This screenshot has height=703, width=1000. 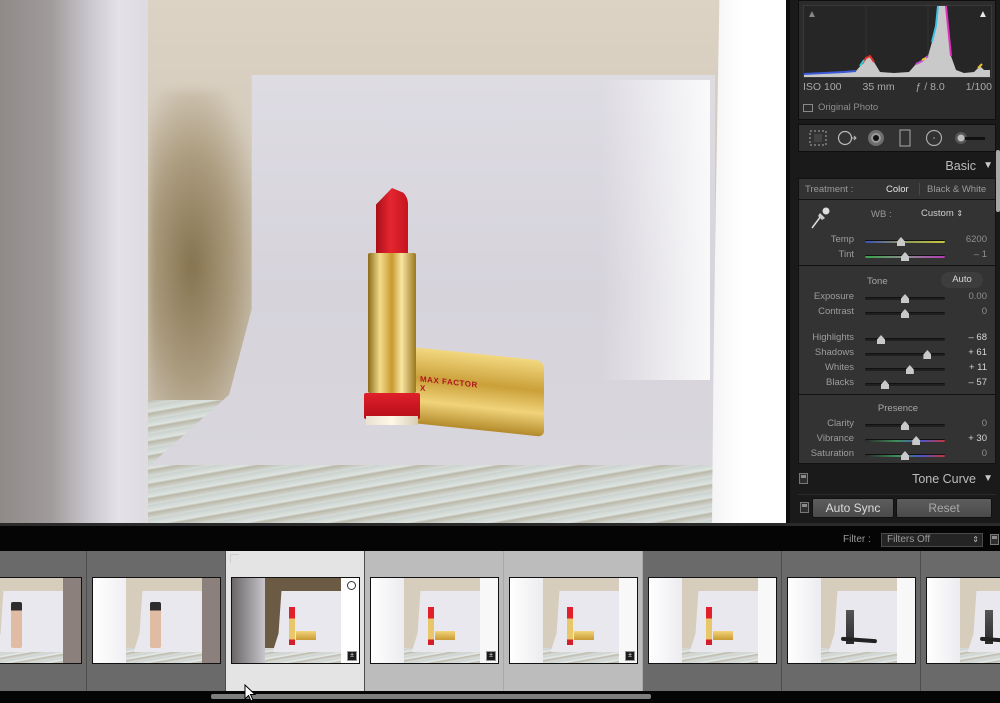 What do you see at coordinates (804, 507) in the screenshot?
I see `auto-sync-toggle` at bounding box center [804, 507].